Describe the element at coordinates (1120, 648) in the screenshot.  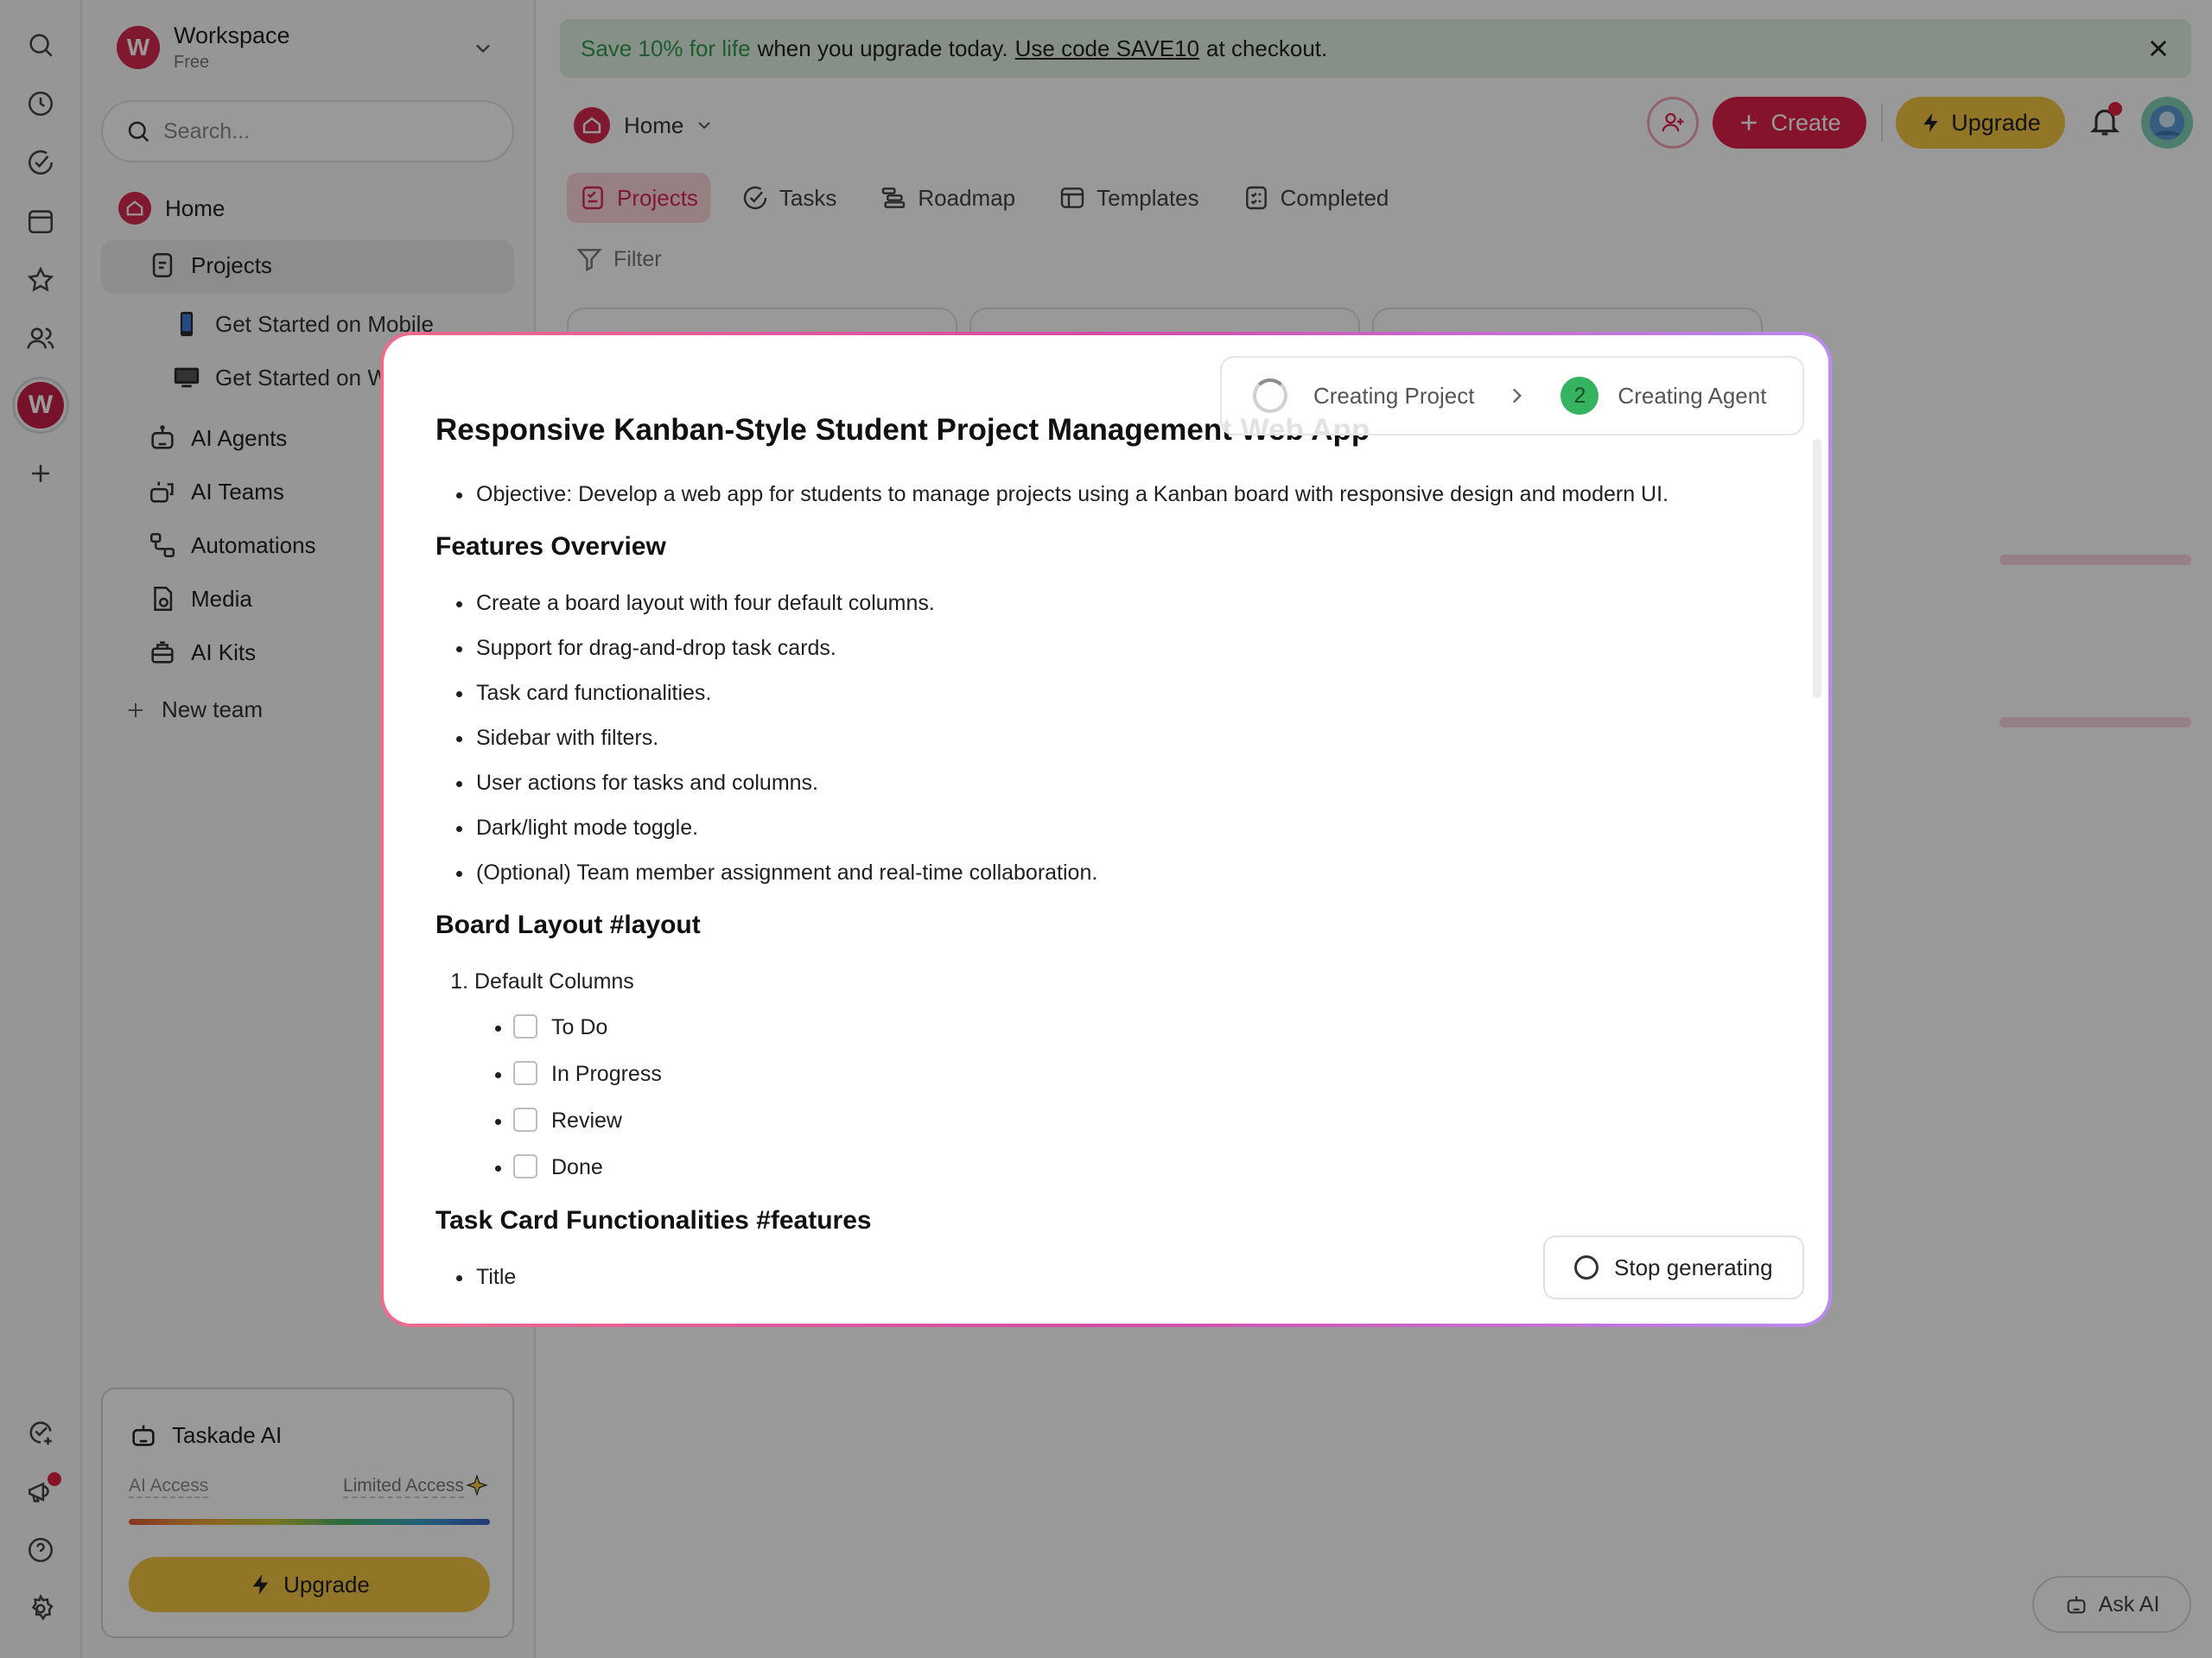
I see `list-item: Support for drag-and-drop task cards.` at that location.